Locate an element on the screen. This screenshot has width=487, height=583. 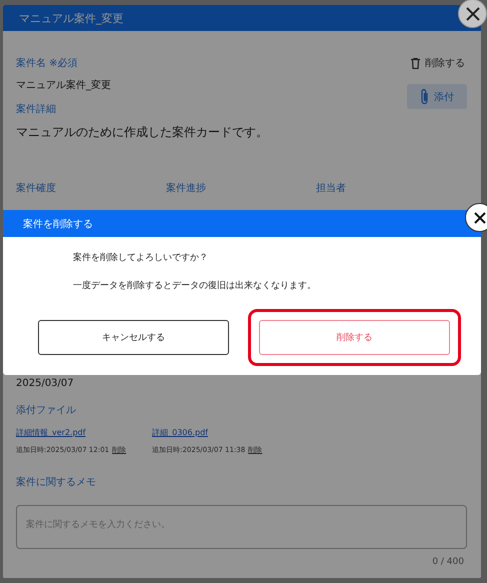
cancel-button: キャンセルする is located at coordinates (133, 337).